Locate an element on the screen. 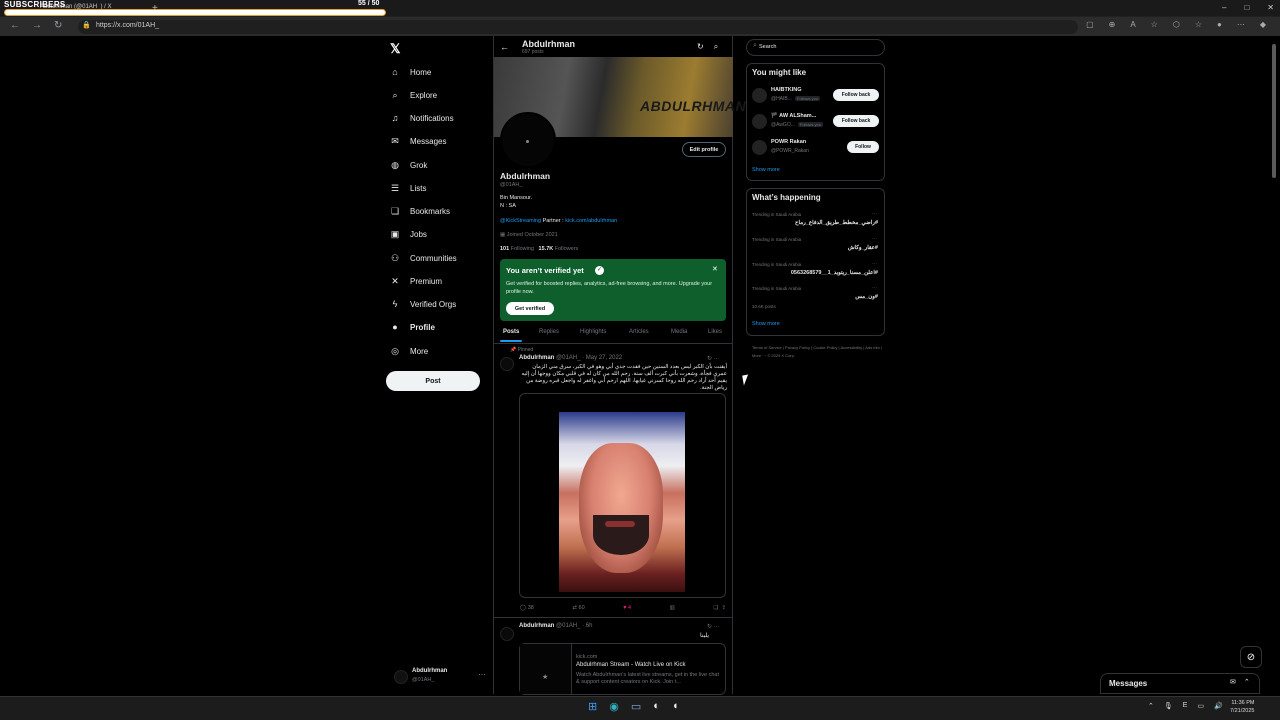 The width and height of the screenshot is (1280, 720). show-more-link: Show more is located at coordinates (766, 170).